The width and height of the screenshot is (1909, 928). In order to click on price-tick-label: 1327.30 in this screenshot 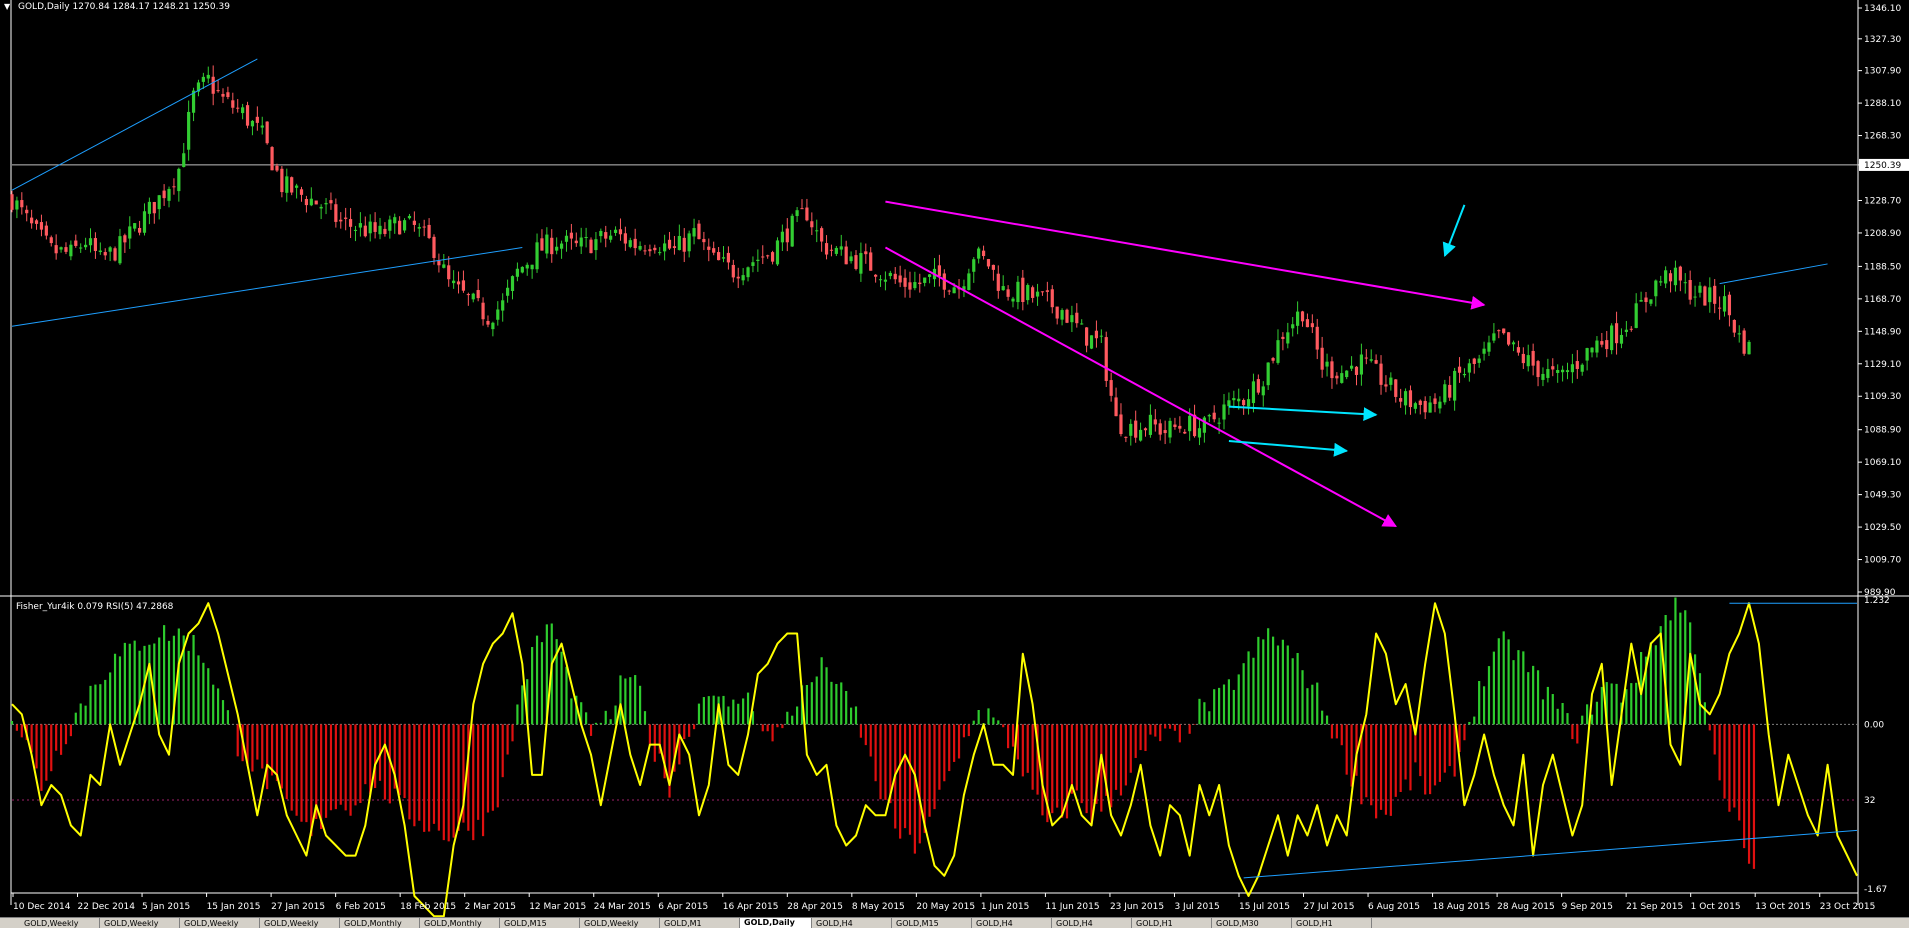, I will do `click(1882, 40)`.